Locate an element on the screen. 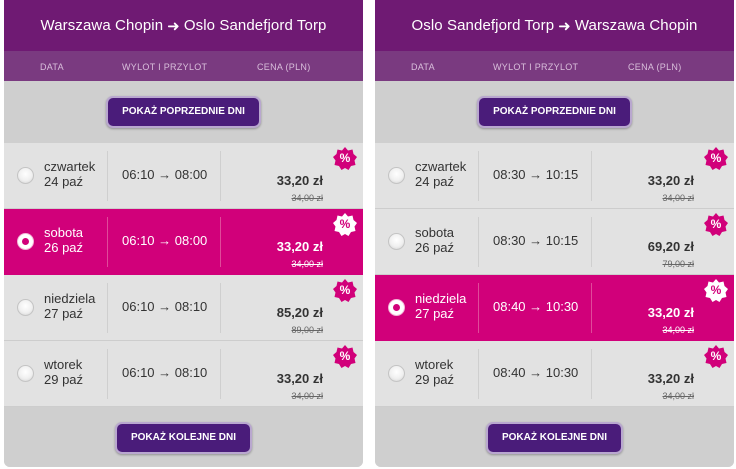 The image size is (736, 469). old-price-value: 89,00 zł is located at coordinates (307, 330).